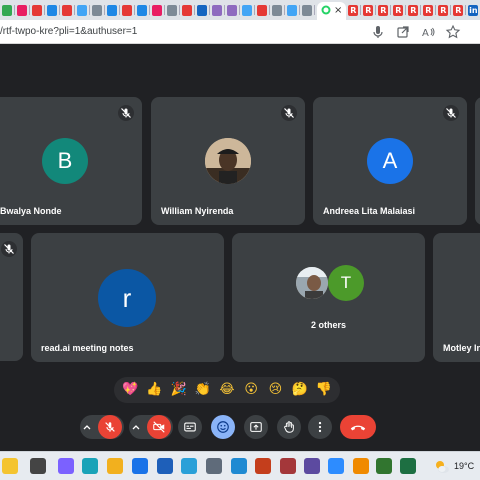 The height and width of the screenshot is (480, 480). Describe the element at coordinates (336, 466) in the screenshot. I see `zoom-icon` at that location.